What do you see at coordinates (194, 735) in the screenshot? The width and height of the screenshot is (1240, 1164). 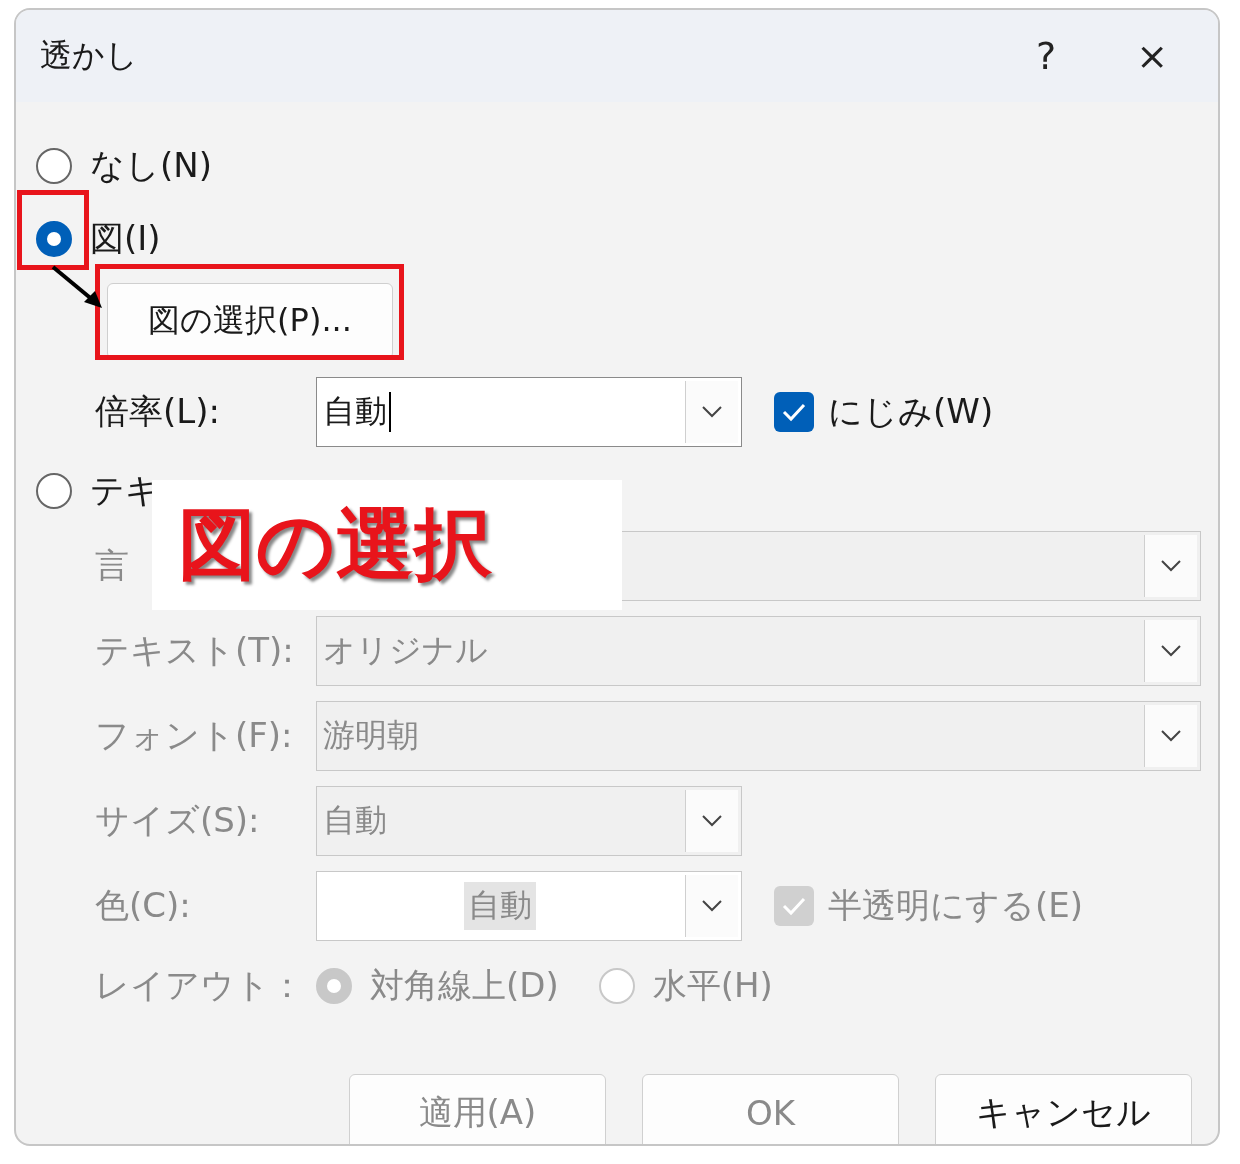 I see `field-label: フォント(F):` at bounding box center [194, 735].